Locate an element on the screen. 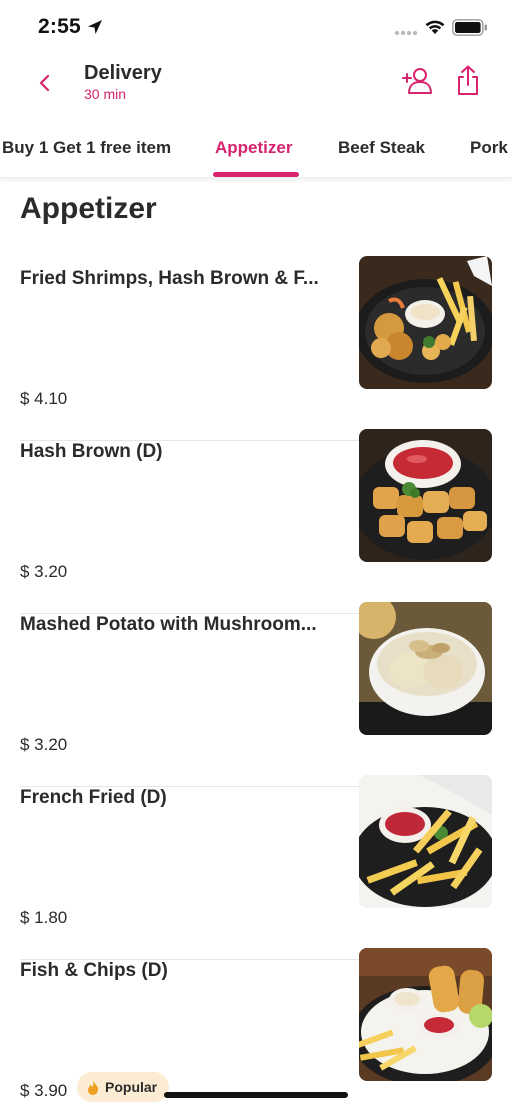  location-arrow-icon is located at coordinates (95, 27).